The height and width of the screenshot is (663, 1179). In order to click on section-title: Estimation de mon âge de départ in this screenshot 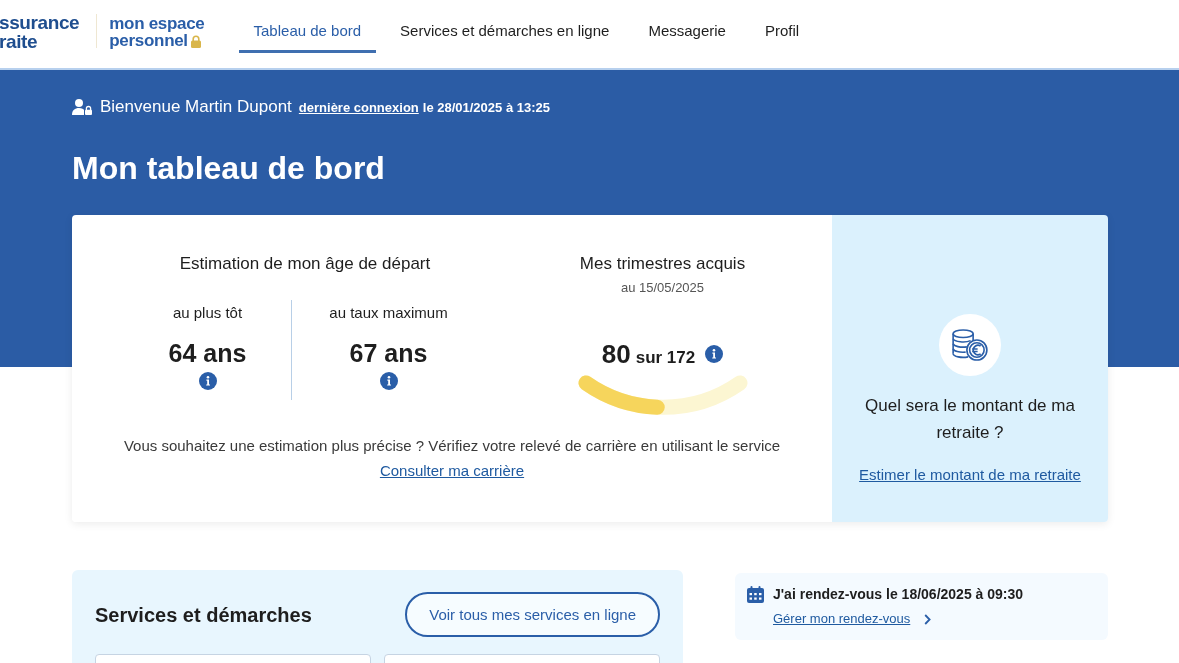, I will do `click(305, 264)`.